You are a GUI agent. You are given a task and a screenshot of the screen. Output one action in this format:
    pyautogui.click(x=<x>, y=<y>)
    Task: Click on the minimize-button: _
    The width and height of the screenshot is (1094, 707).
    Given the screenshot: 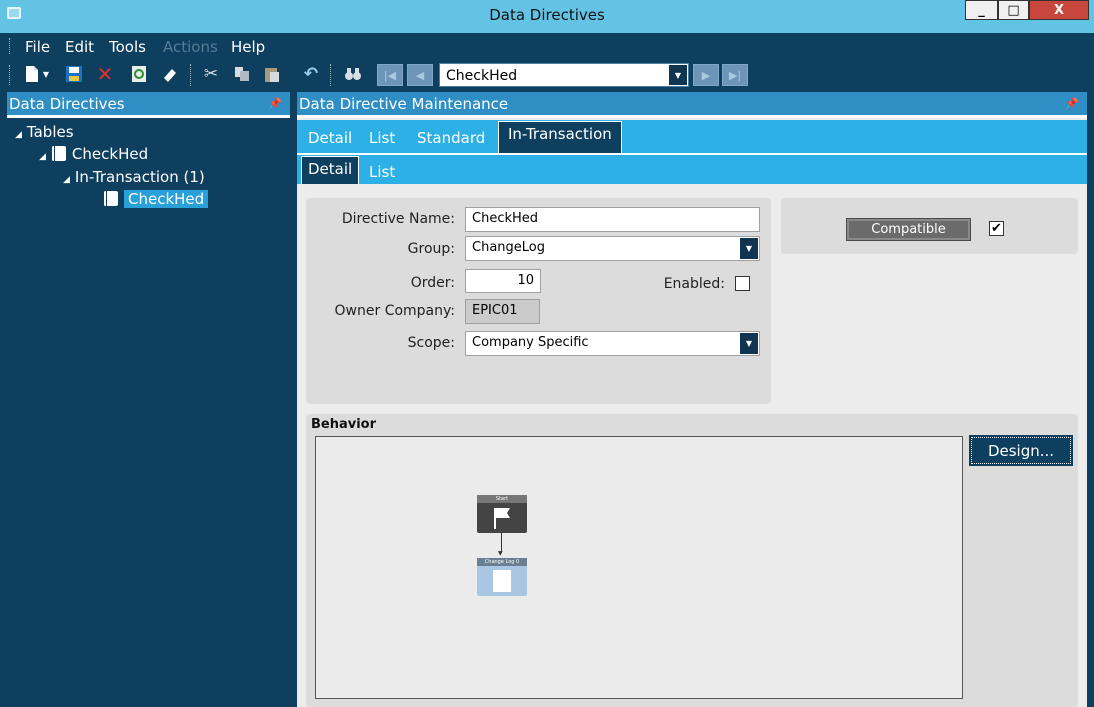 What is the action you would take?
    pyautogui.click(x=981, y=10)
    